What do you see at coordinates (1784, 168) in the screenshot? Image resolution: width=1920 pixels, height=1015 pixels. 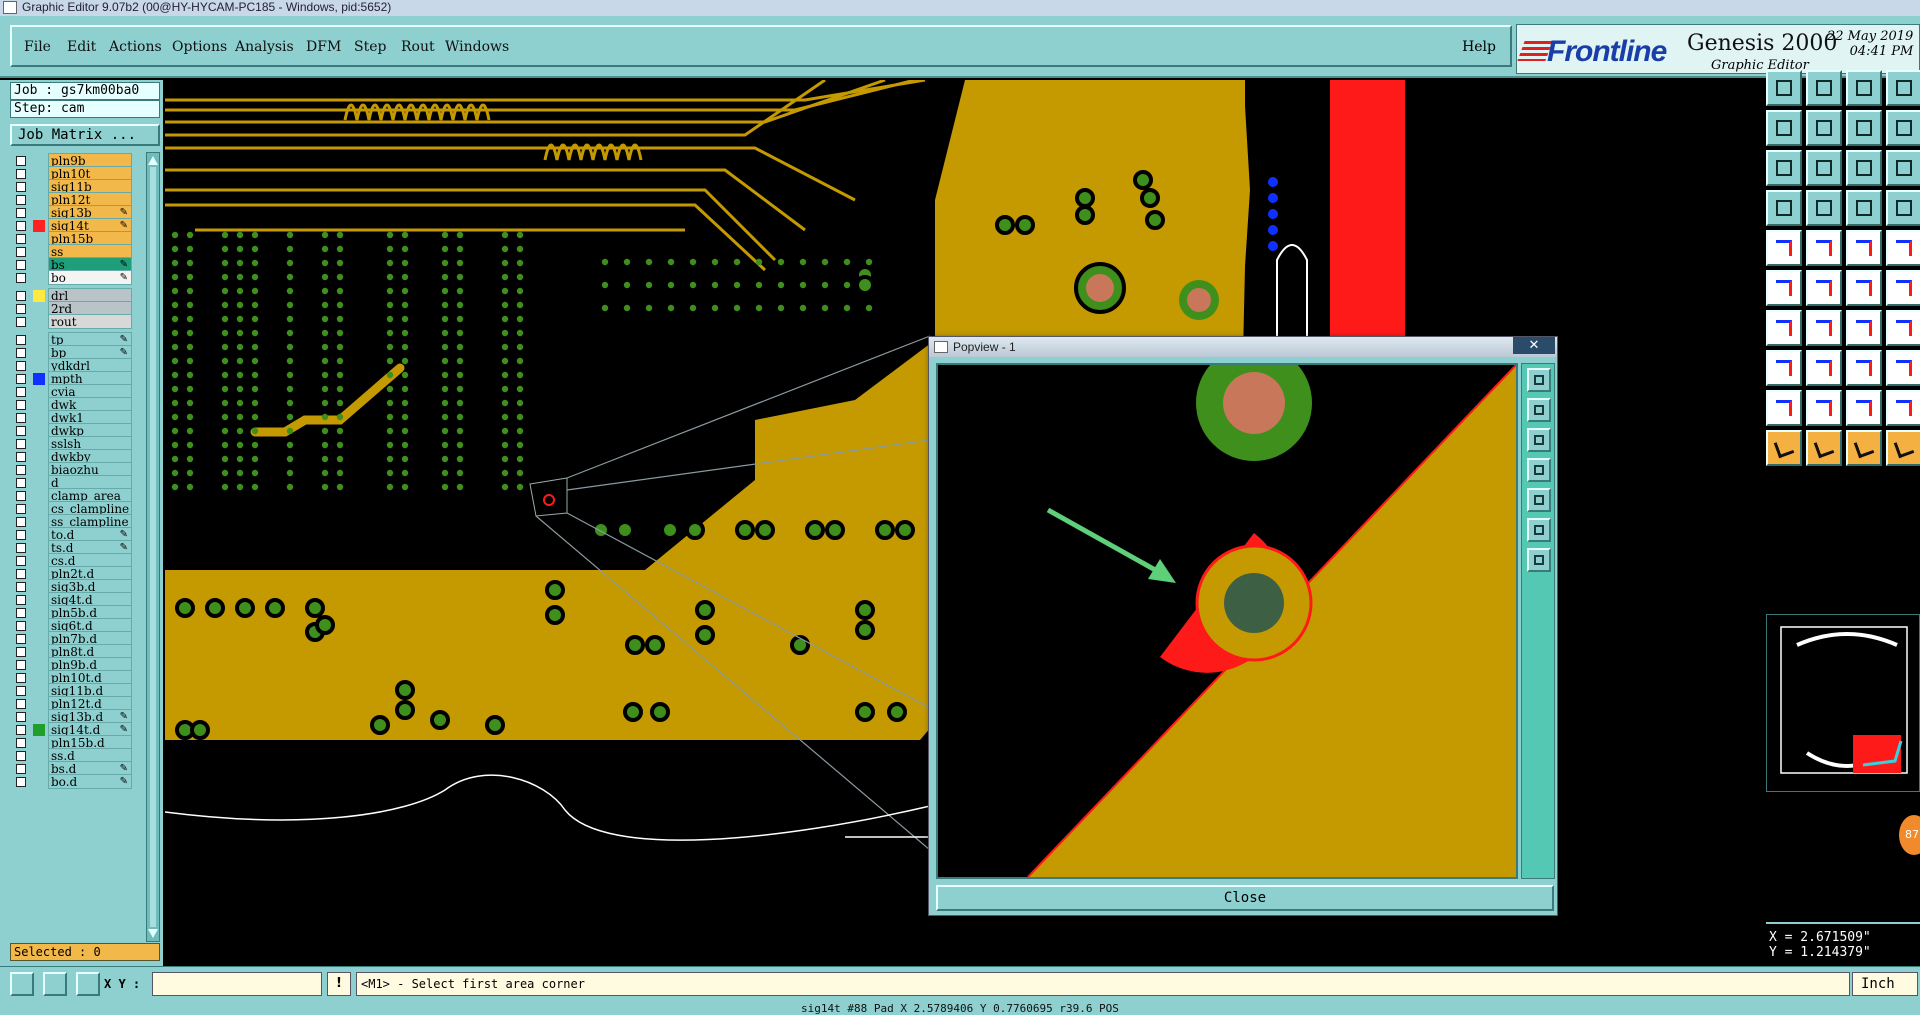 I see `fit-tool-button` at bounding box center [1784, 168].